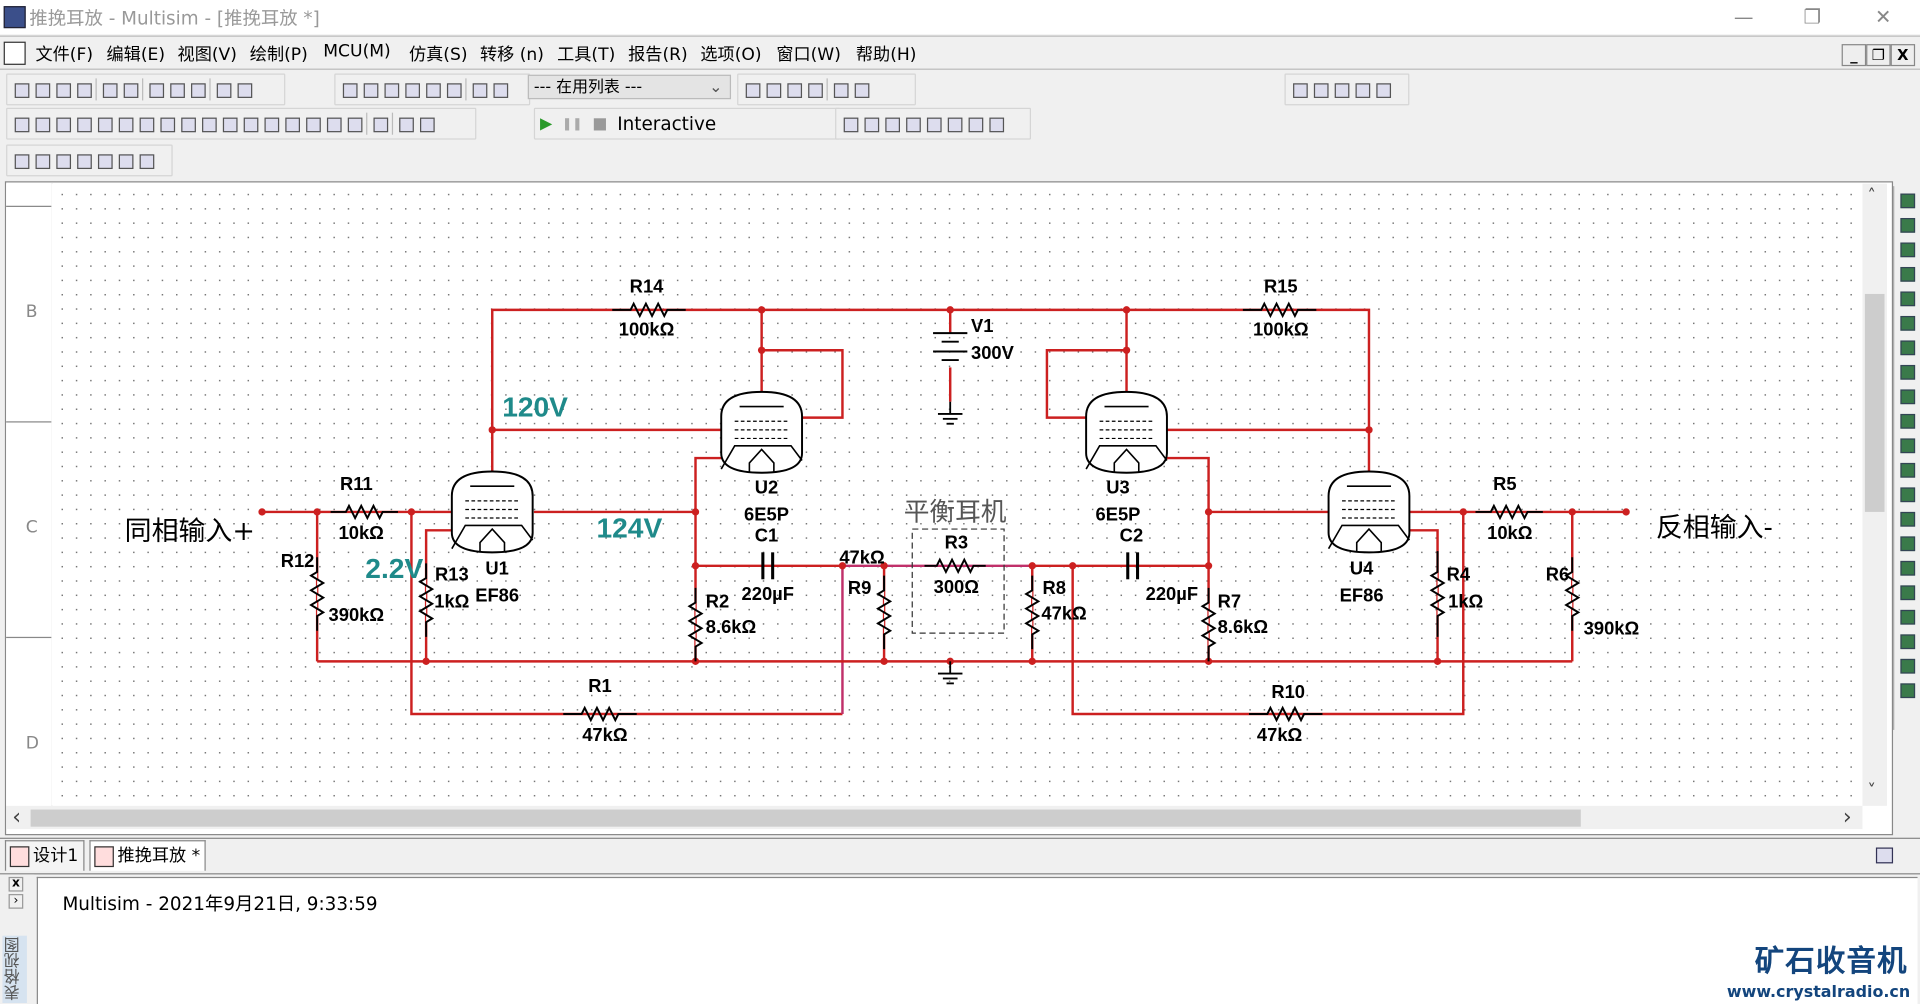 The height and width of the screenshot is (1004, 1920). Describe the element at coordinates (1557, 574) in the screenshot. I see `r6-ref: R6` at that location.